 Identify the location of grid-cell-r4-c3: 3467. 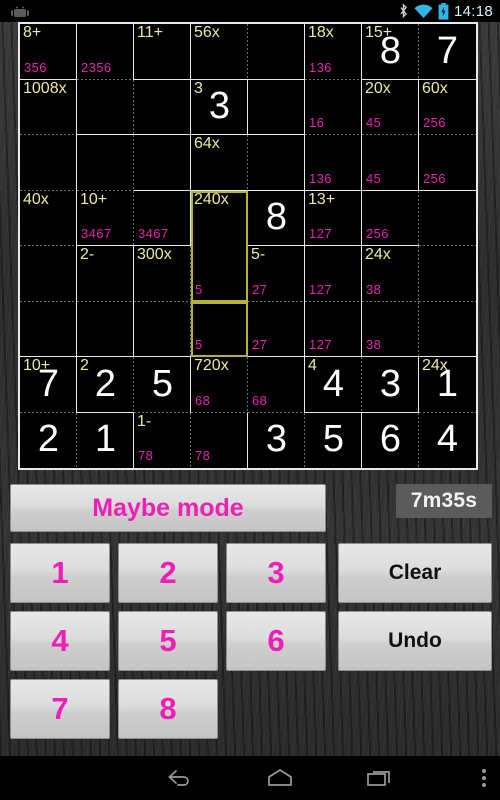
(162, 218).